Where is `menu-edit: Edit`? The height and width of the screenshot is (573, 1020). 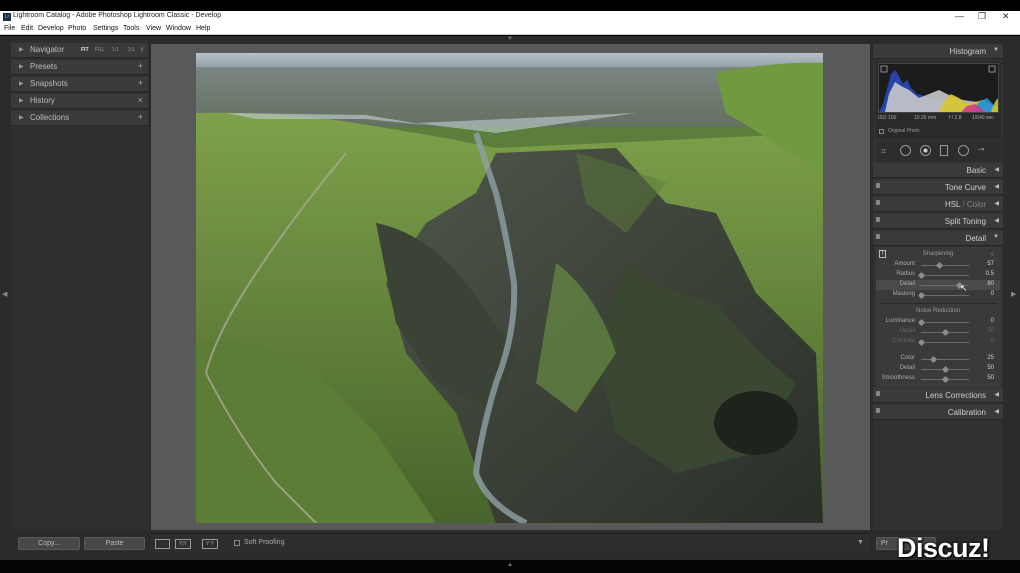 menu-edit: Edit is located at coordinates (27, 28).